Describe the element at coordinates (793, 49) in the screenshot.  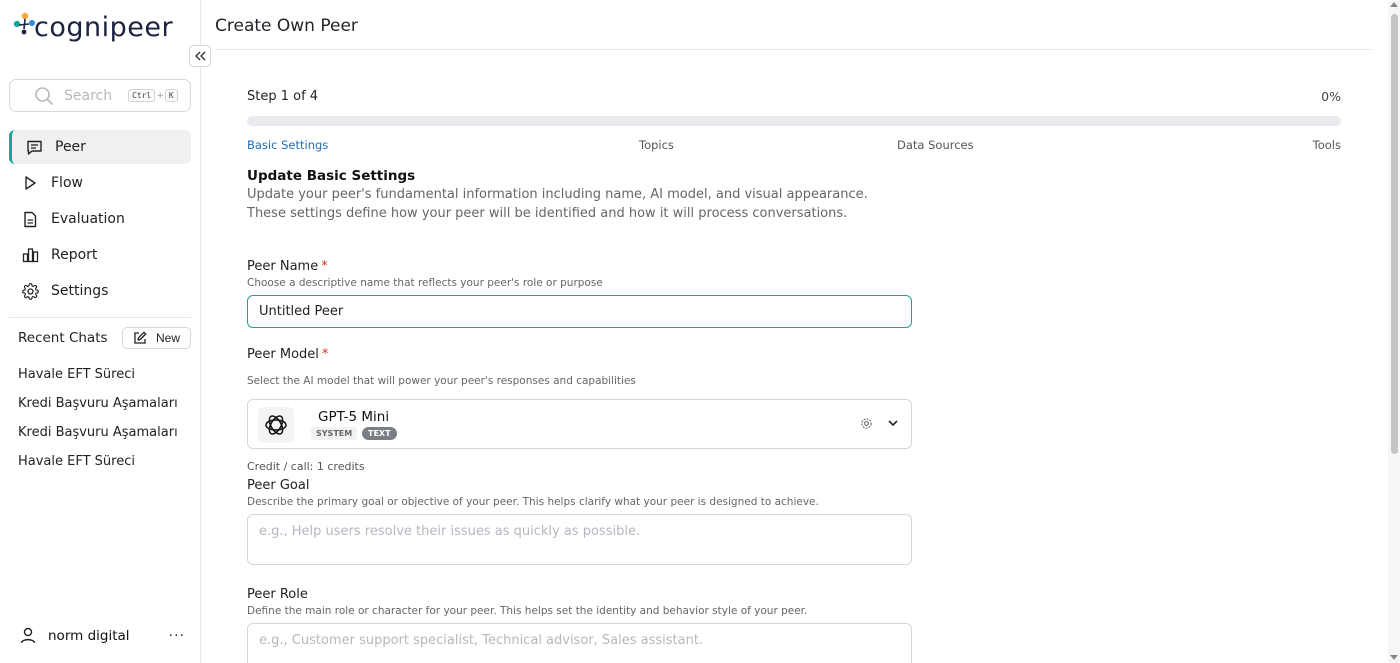
I see `title-divider` at that location.